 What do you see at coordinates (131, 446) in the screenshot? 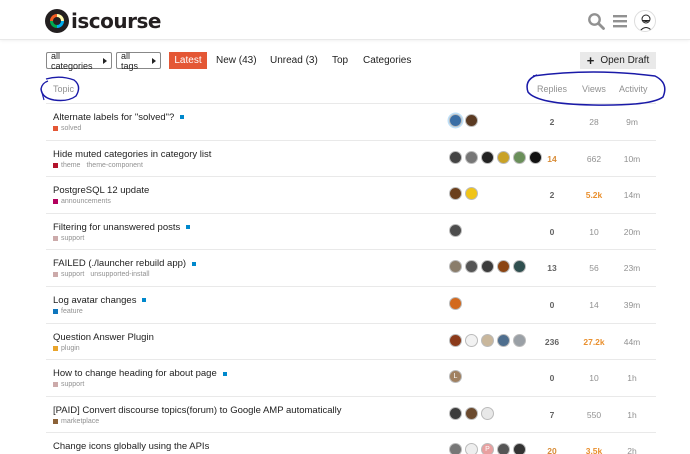
I see `topic-title-link: Change icons globally using the APIs` at bounding box center [131, 446].